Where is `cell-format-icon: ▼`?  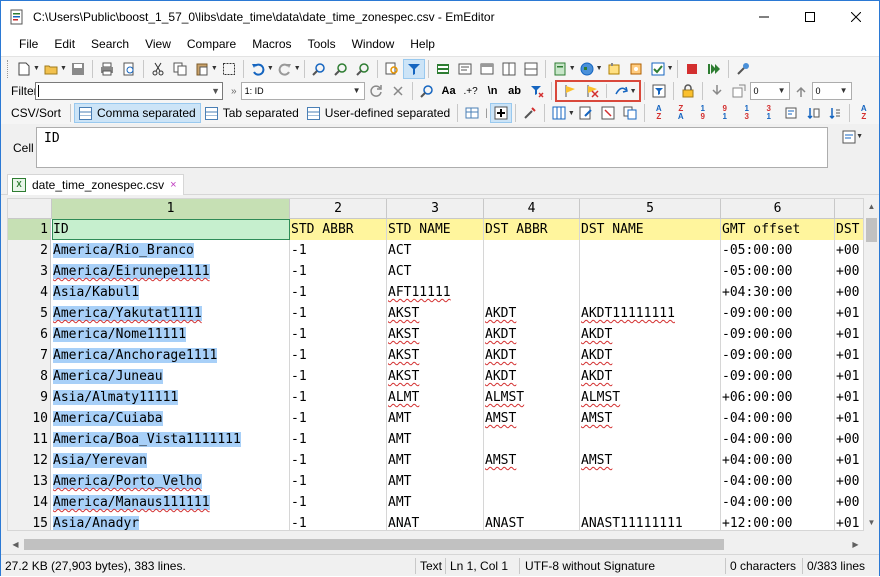 cell-format-icon: ▼ is located at coordinates (850, 137).